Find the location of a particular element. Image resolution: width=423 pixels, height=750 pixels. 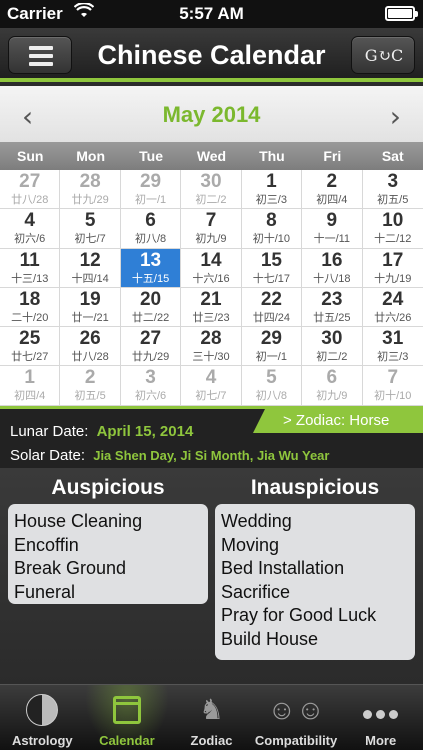

lunar-day-label: 初九/9 is located at coordinates (332, 396).